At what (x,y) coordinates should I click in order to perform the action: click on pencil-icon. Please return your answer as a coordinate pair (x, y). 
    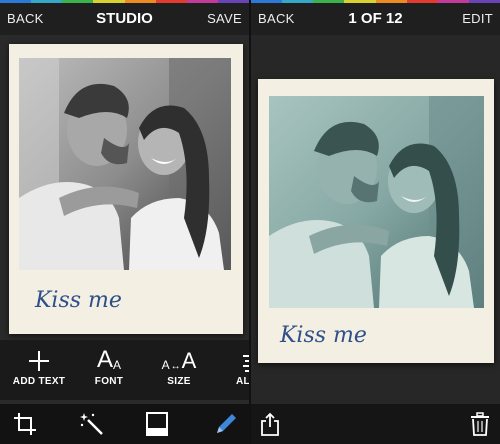
    Looking at the image, I should click on (226, 426).